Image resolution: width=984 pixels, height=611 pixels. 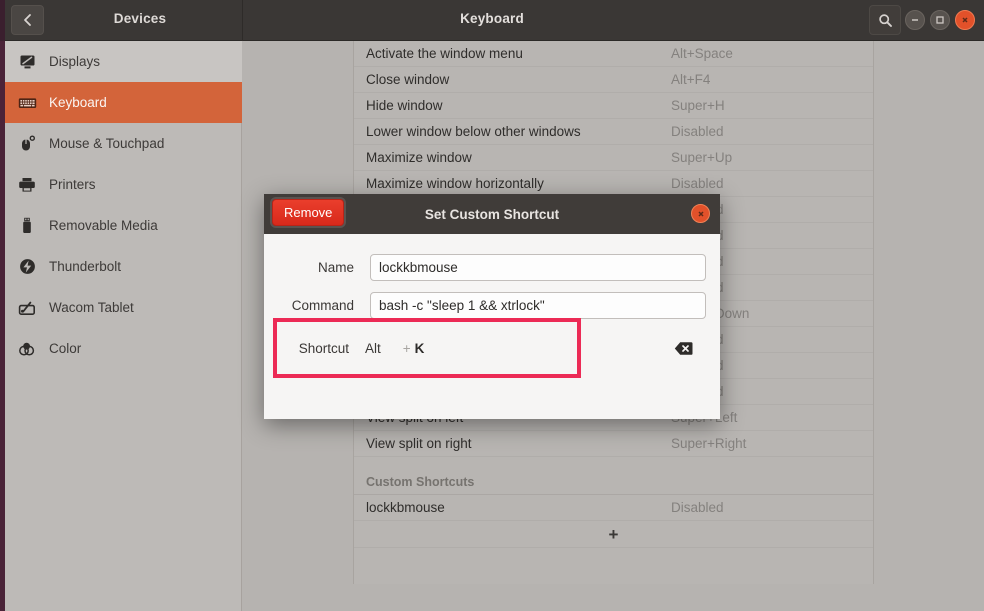 What do you see at coordinates (123, 266) in the screenshot?
I see `sidebar-item-thunderbolt: Thunderbolt` at bounding box center [123, 266].